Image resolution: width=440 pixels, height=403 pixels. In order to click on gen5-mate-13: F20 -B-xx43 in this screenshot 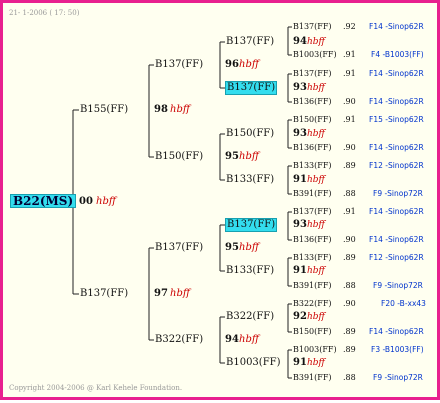, I will do `click(403, 303)`.